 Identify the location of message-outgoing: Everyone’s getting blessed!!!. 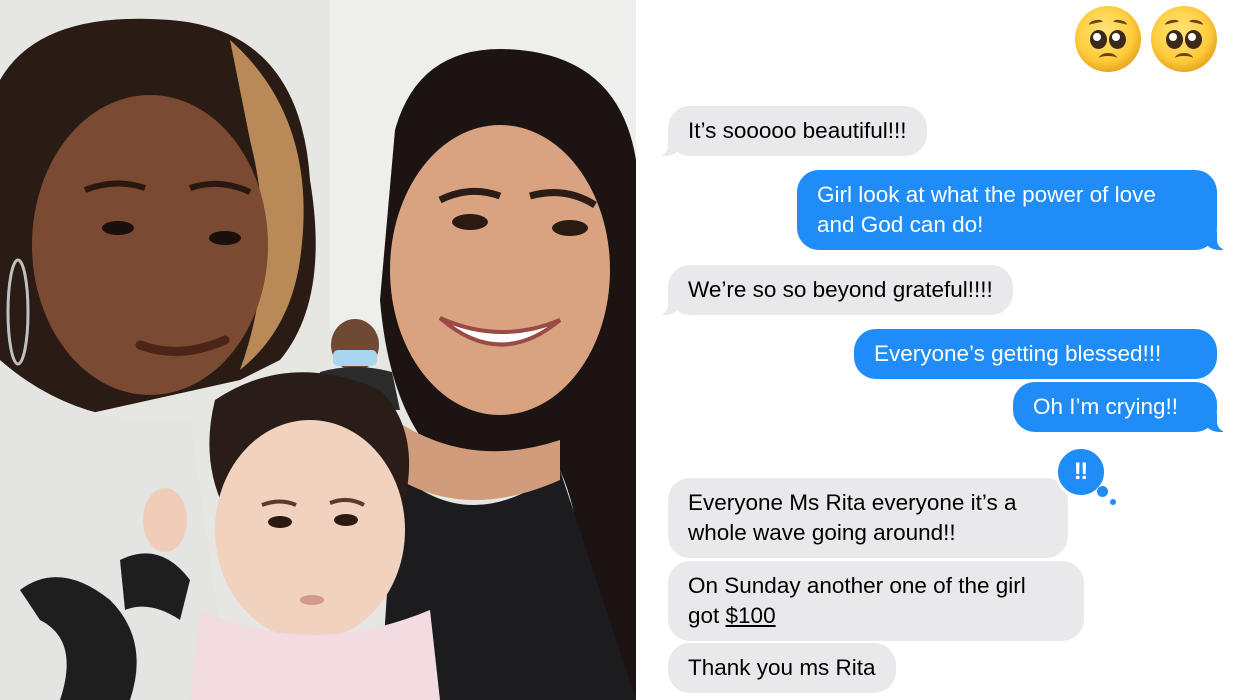
(1035, 354).